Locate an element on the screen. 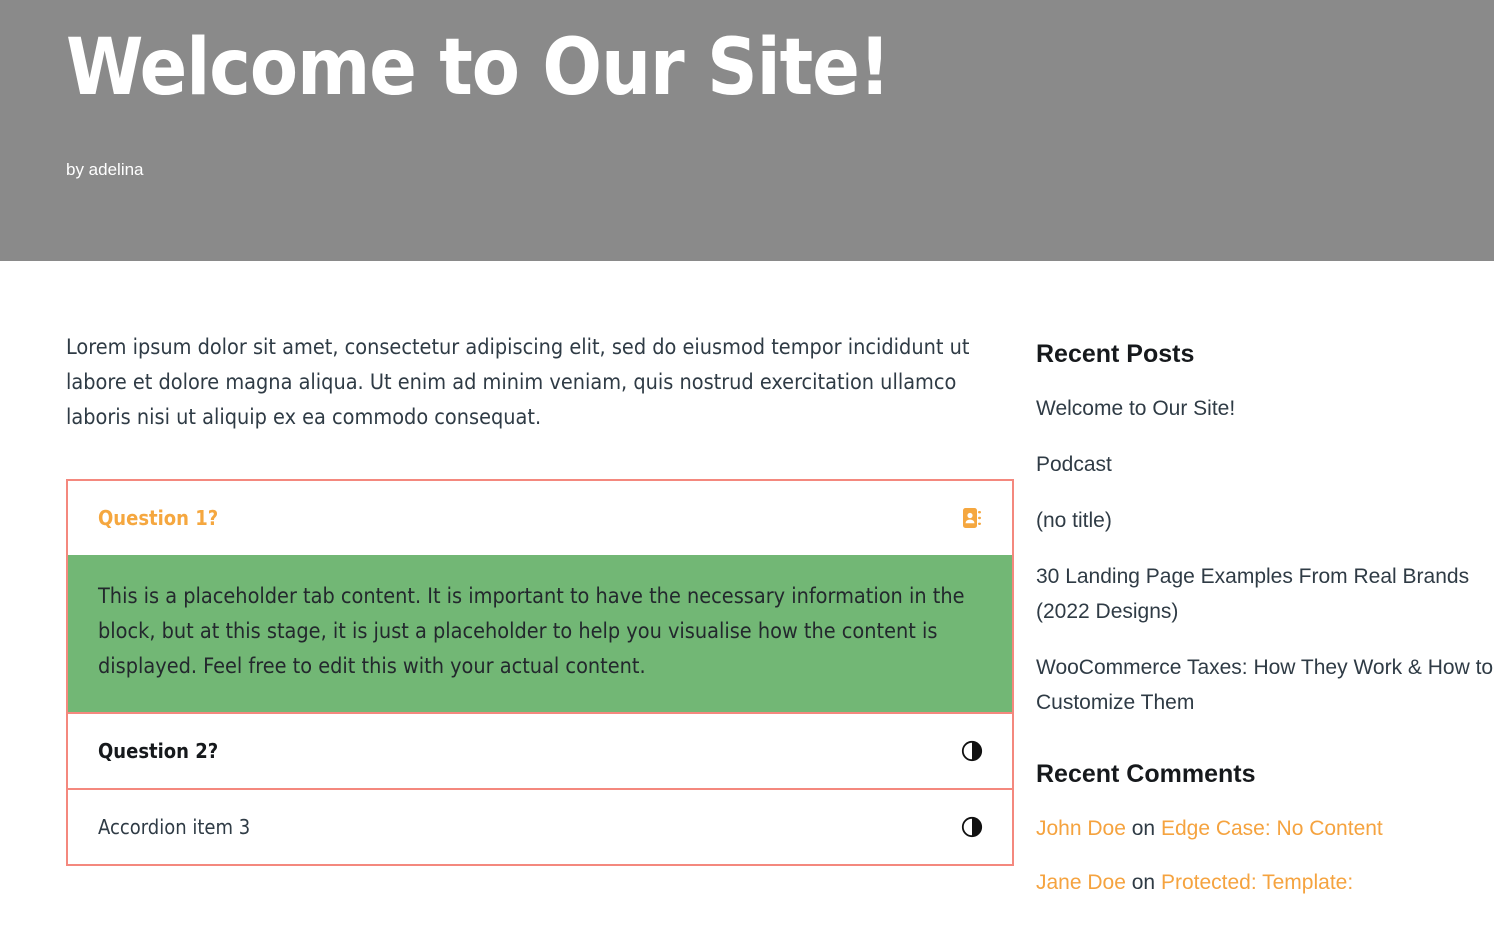  accordion-header-3: Accordion item 3 is located at coordinates (540, 827).